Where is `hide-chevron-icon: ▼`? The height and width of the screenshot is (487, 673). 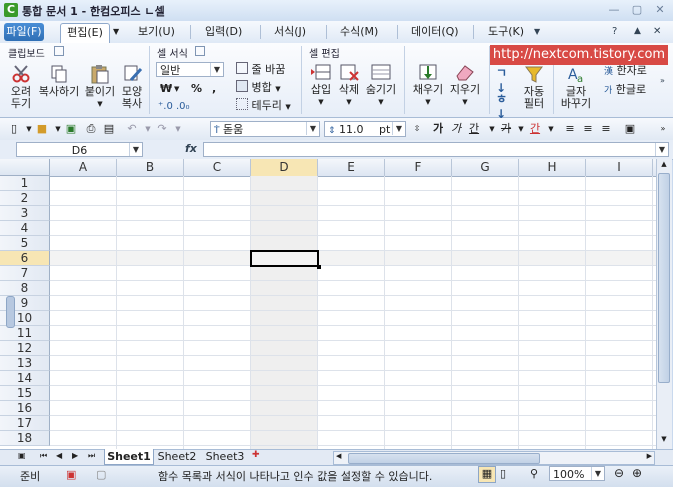
hide-chevron-icon: ▼ is located at coordinates (381, 102).